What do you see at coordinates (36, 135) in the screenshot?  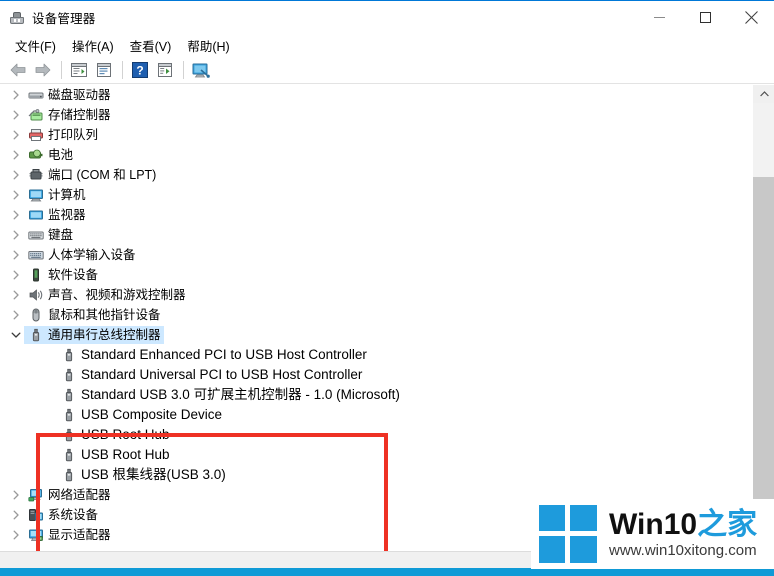 I see `printer-icon` at bounding box center [36, 135].